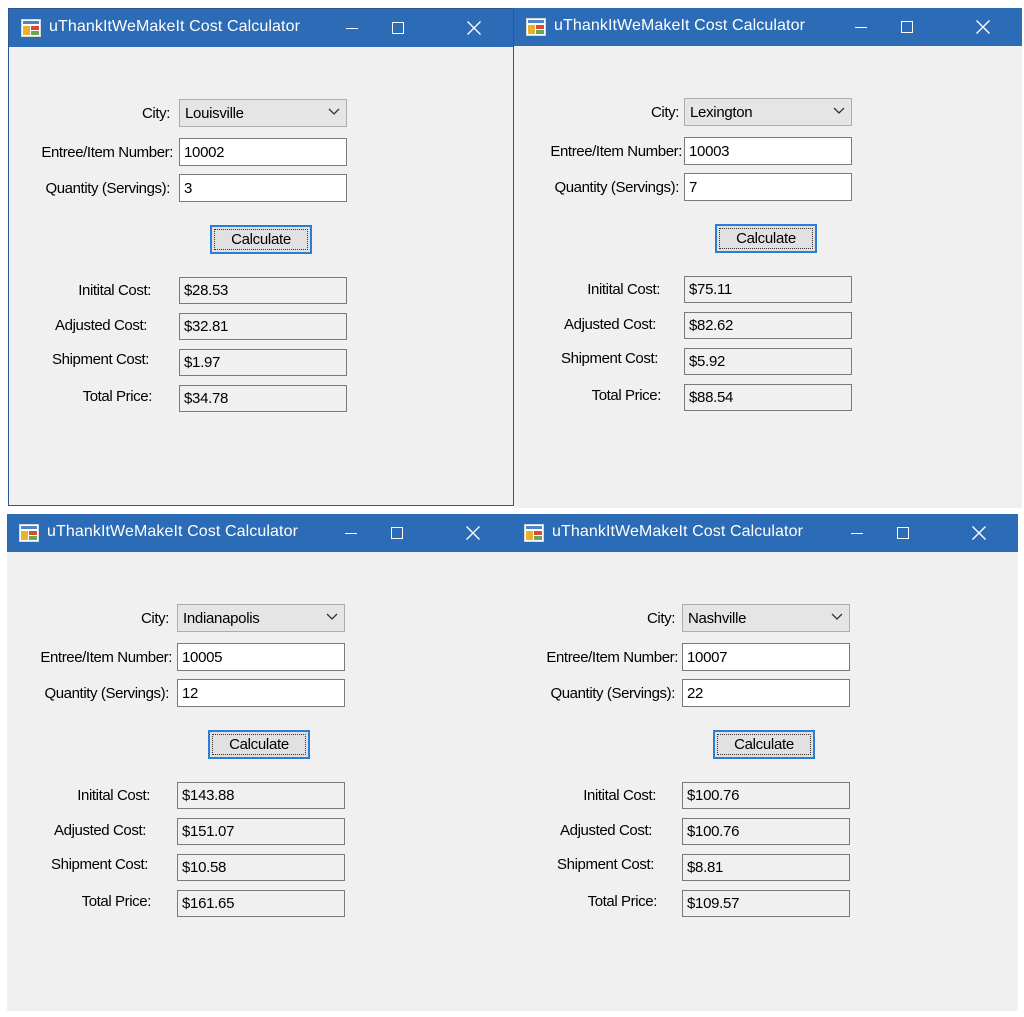  I want to click on total-price-value: $88.54, so click(711, 397).